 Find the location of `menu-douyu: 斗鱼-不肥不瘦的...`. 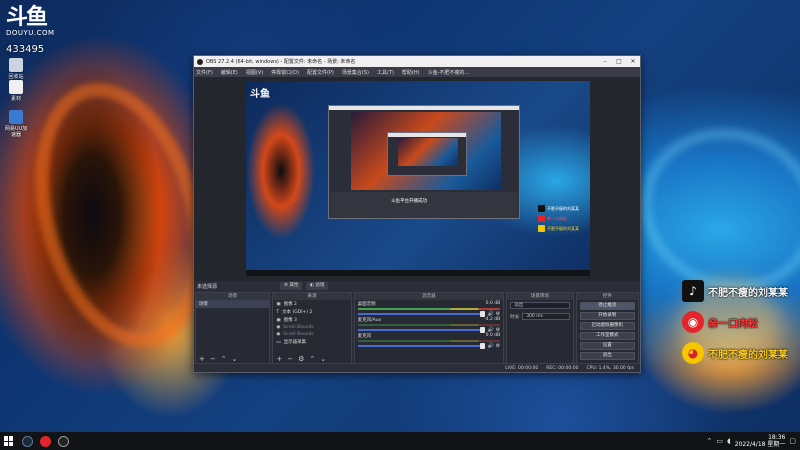

menu-douyu: 斗鱼-不肥不瘦的... is located at coordinates (449, 72).